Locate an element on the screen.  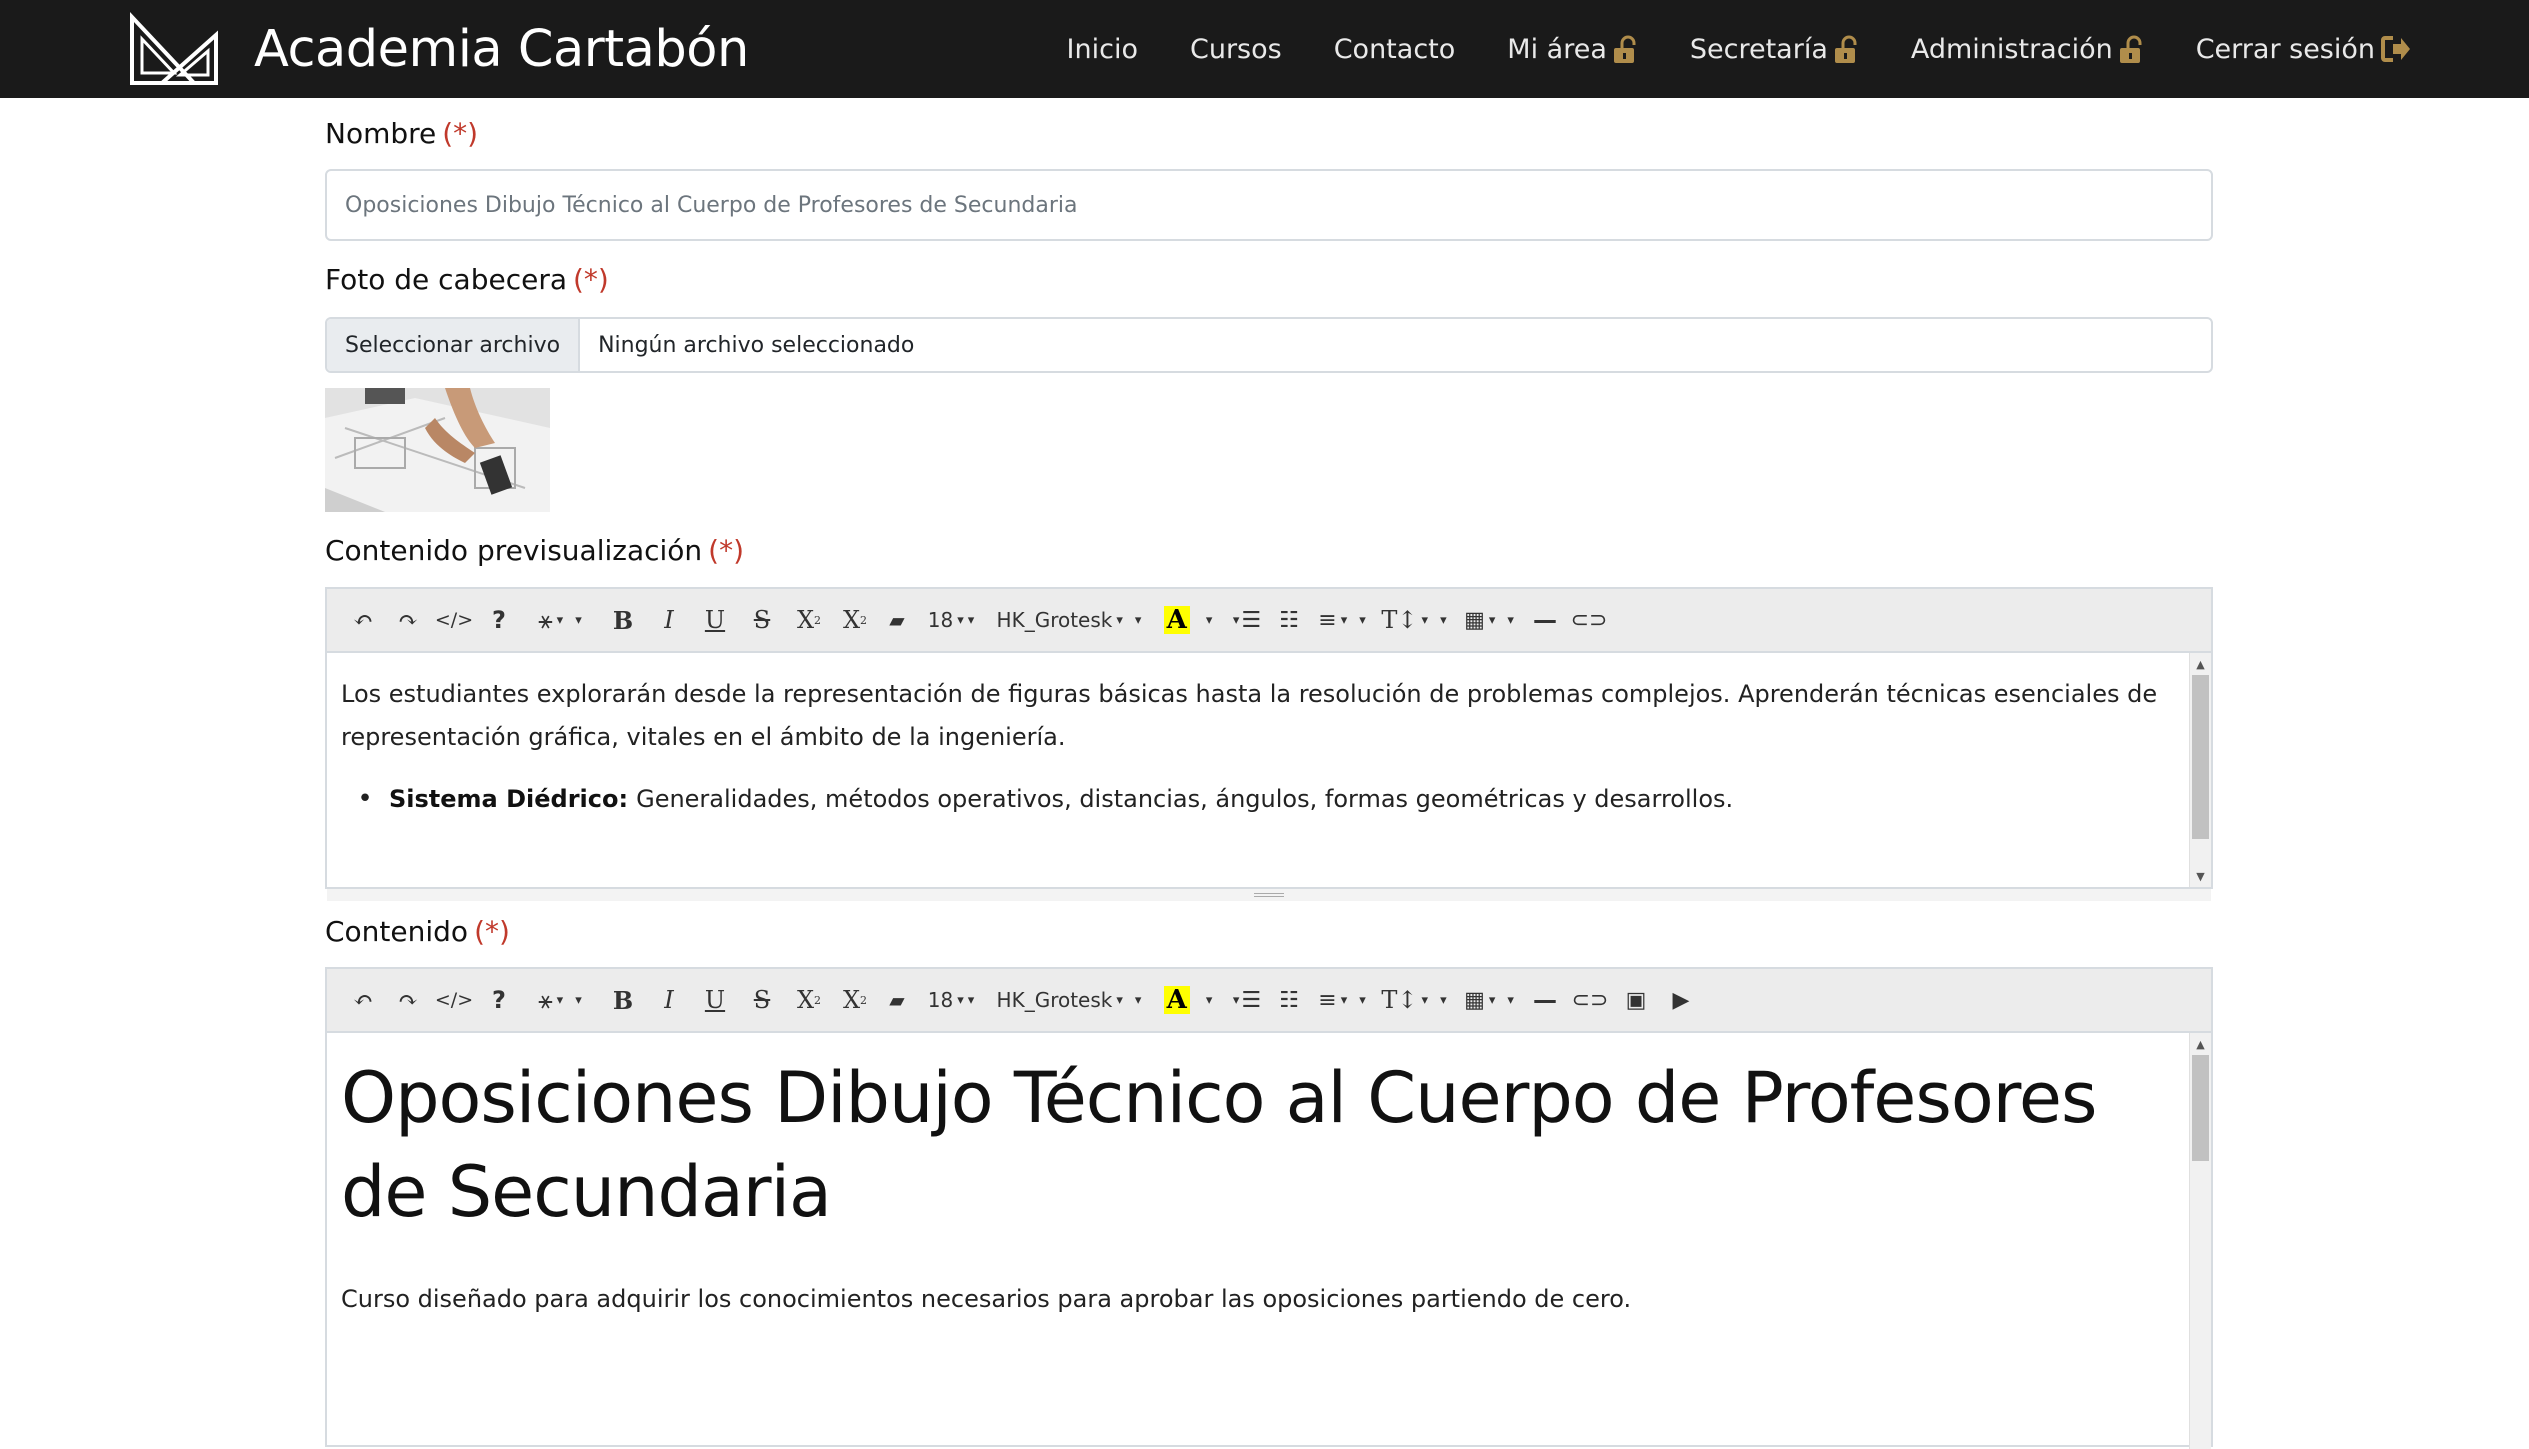
editor-scrollbar: ▲ ▼ is located at coordinates (2200, 770).